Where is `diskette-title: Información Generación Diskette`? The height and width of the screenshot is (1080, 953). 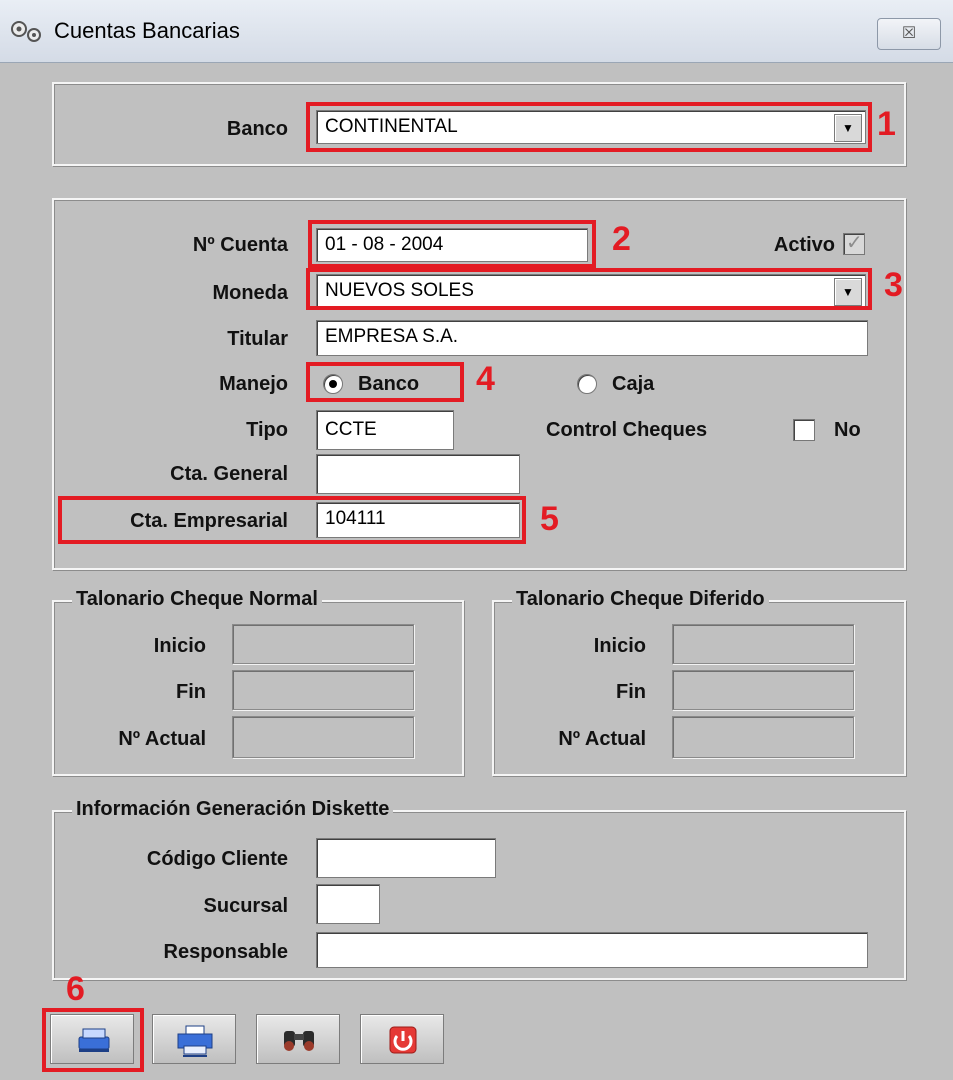
diskette-title: Información Generación Diskette is located at coordinates (233, 809).